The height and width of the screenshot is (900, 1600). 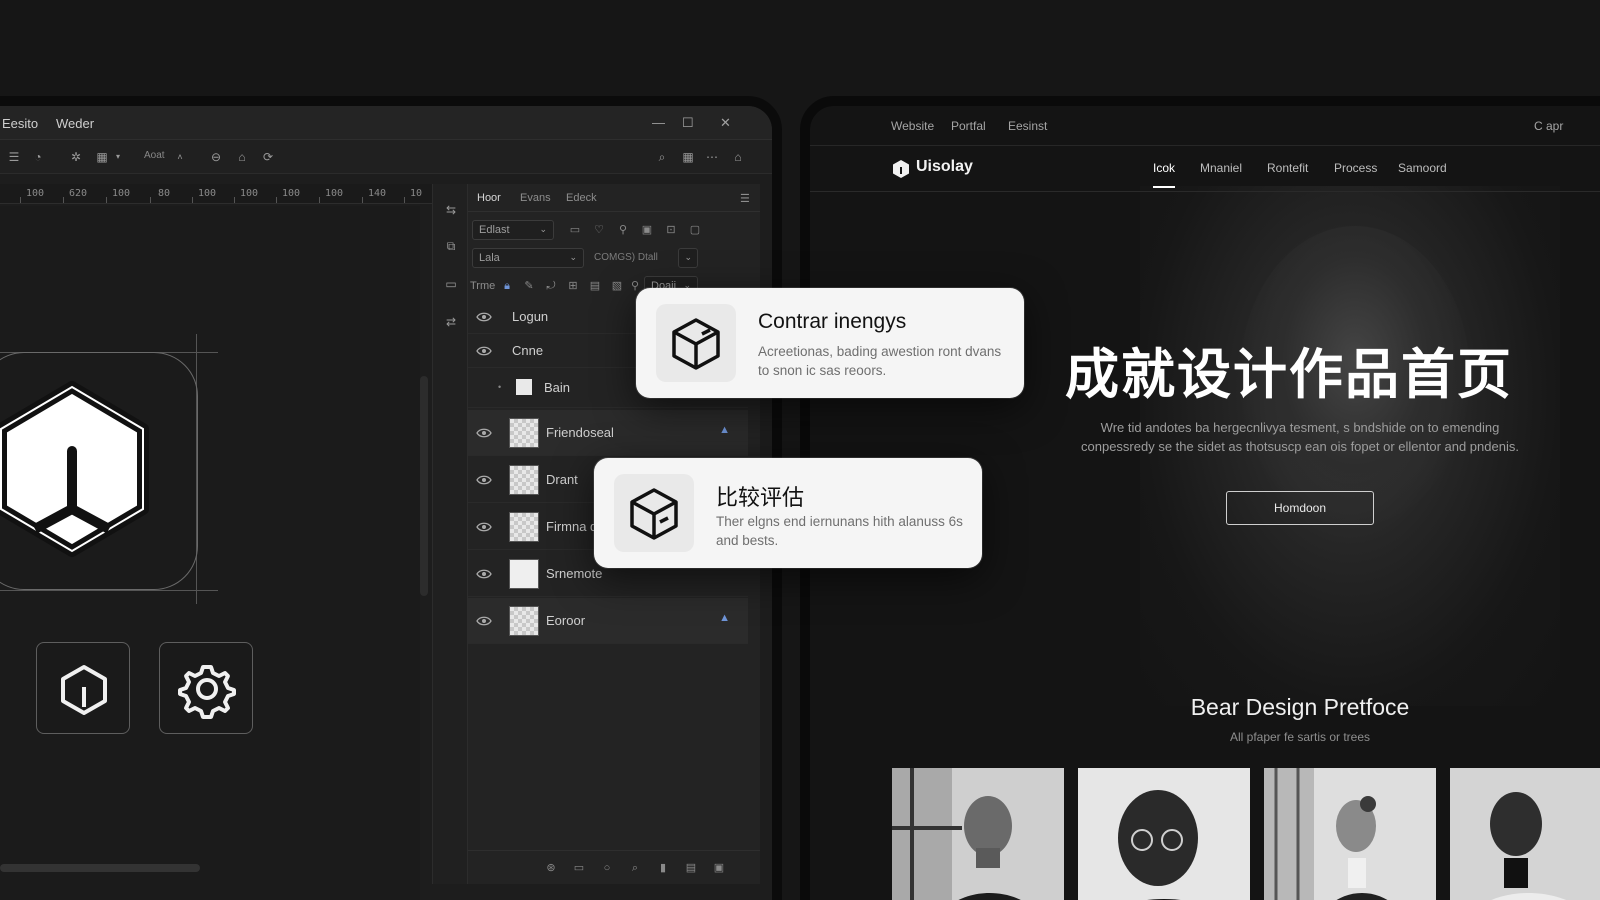 I want to click on layer-name: Drant, so click(x=562, y=479).